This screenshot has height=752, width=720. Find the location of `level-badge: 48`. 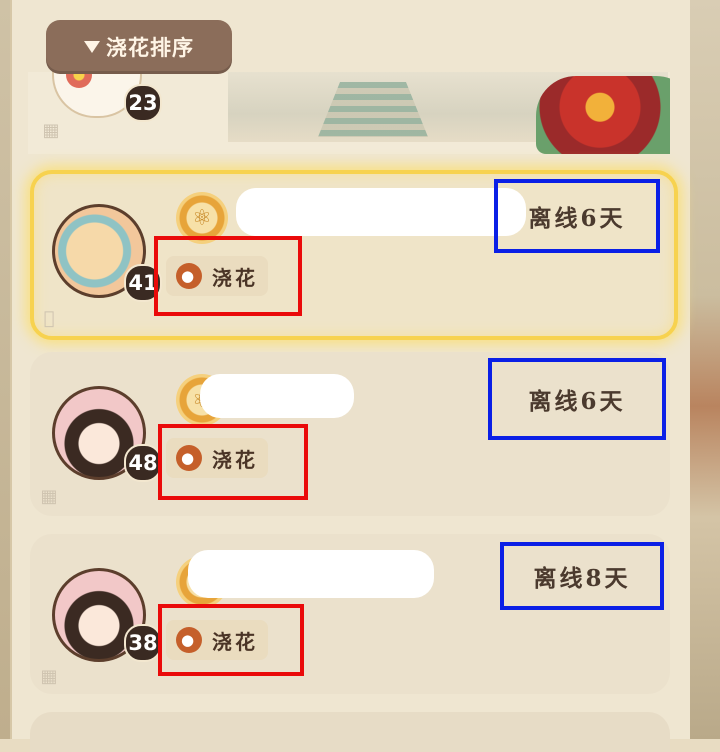

level-badge: 48 is located at coordinates (143, 463).